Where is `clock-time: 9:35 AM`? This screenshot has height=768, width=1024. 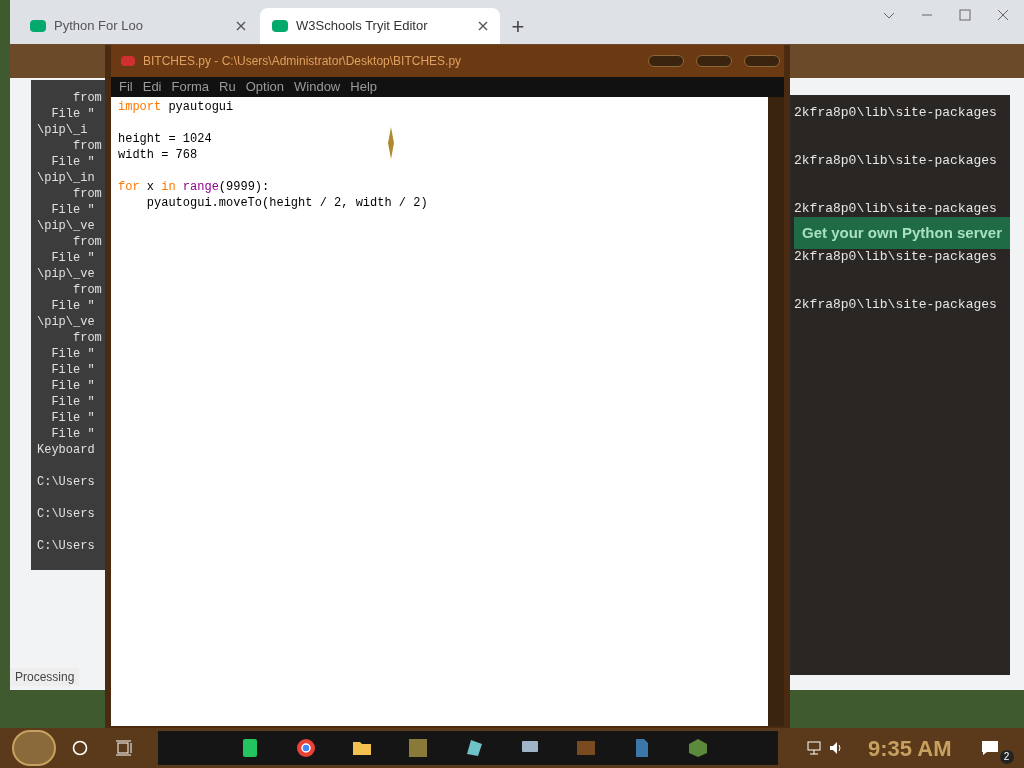 clock-time: 9:35 AM is located at coordinates (910, 748).